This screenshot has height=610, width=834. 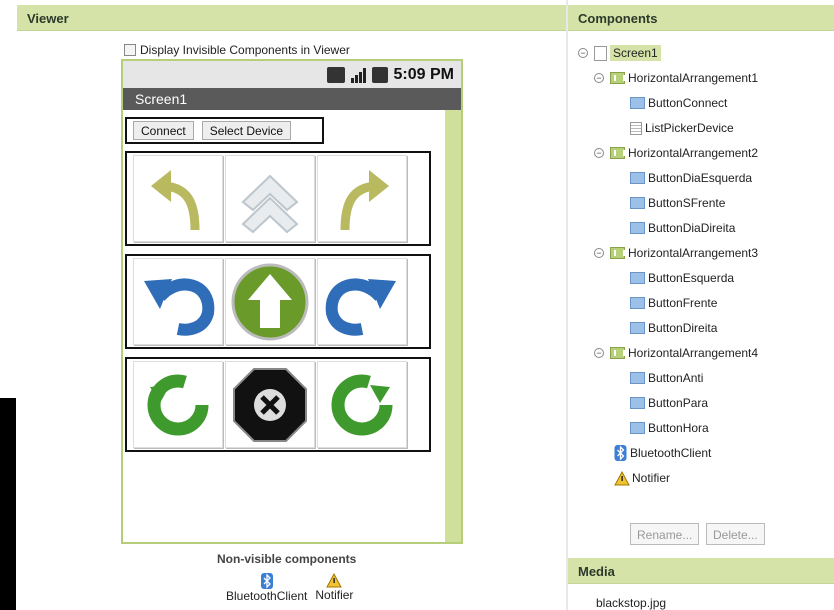 I want to click on tree-item-buttondiaesquerda: ButtonDiaEsquerda, so click(x=691, y=178).